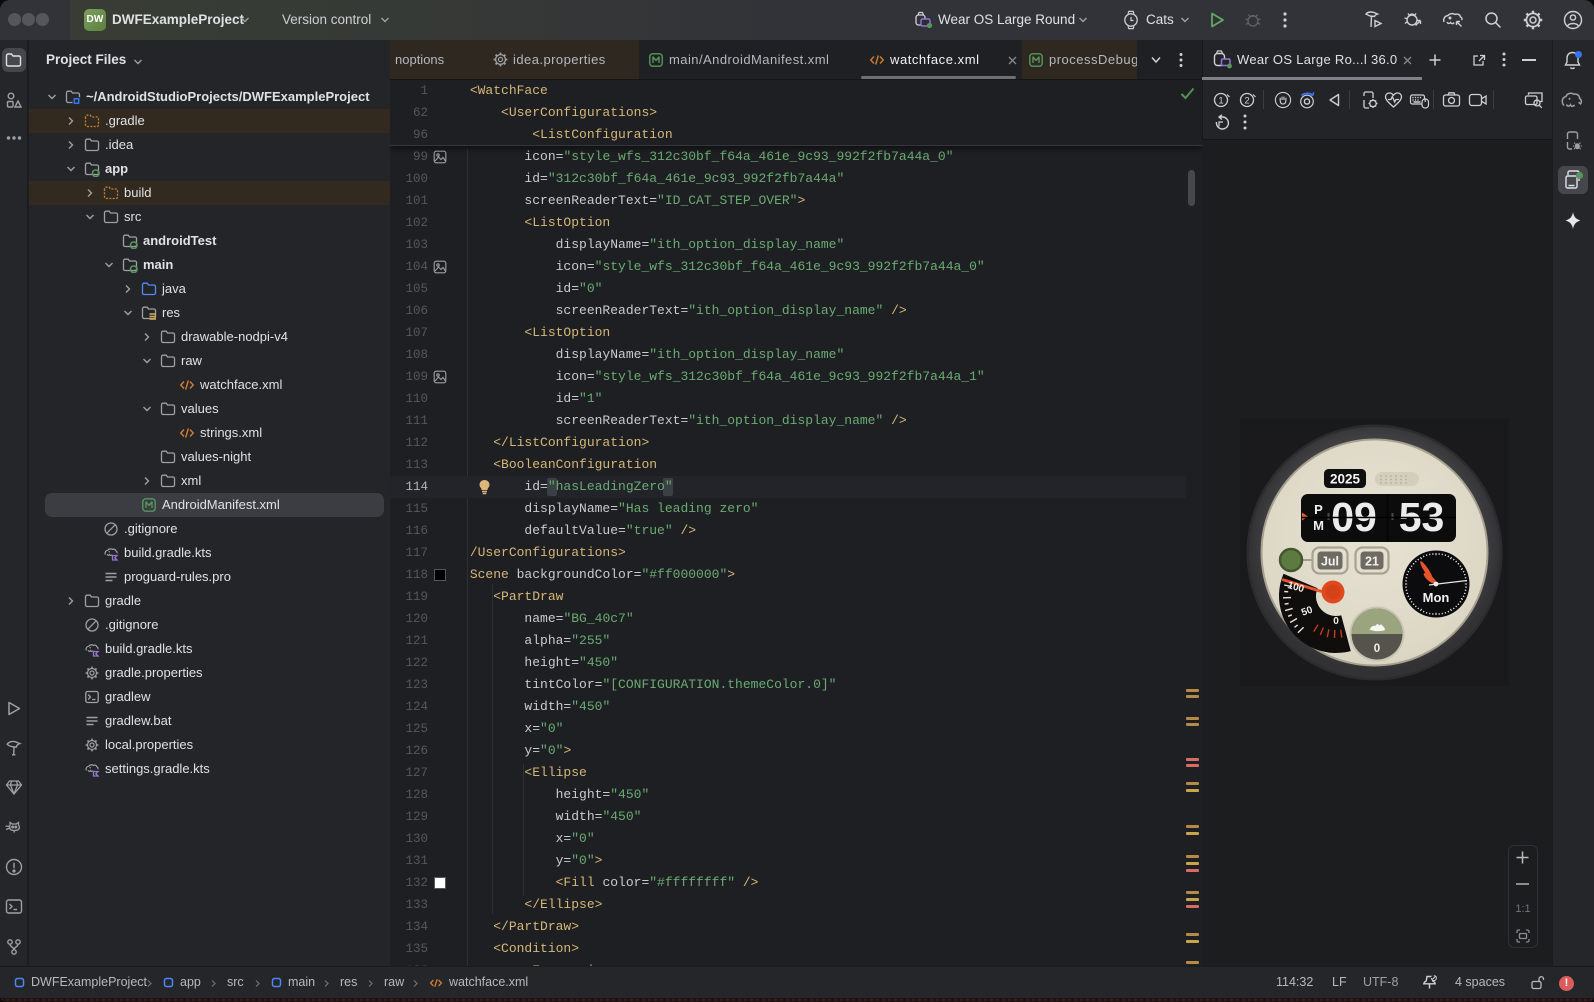  Describe the element at coordinates (1330, 562) in the screenshot. I see `svg-text: Jul` at that location.